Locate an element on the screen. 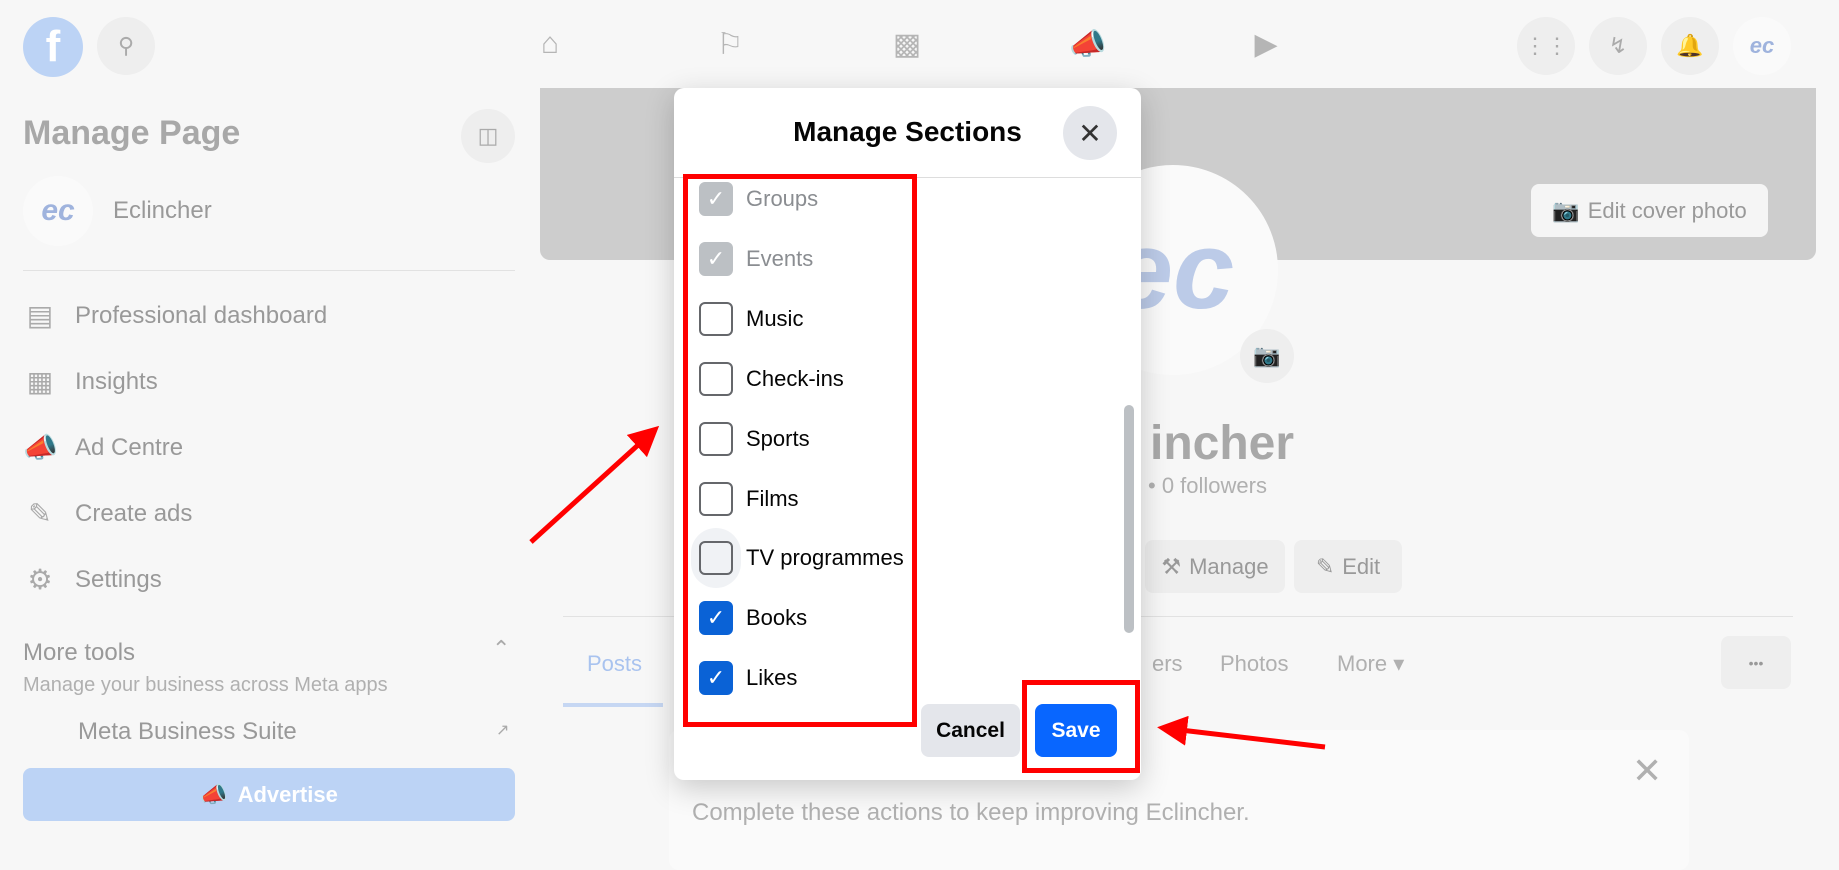  sidebar-item-settings: ⚙ Settings is located at coordinates (92, 579).